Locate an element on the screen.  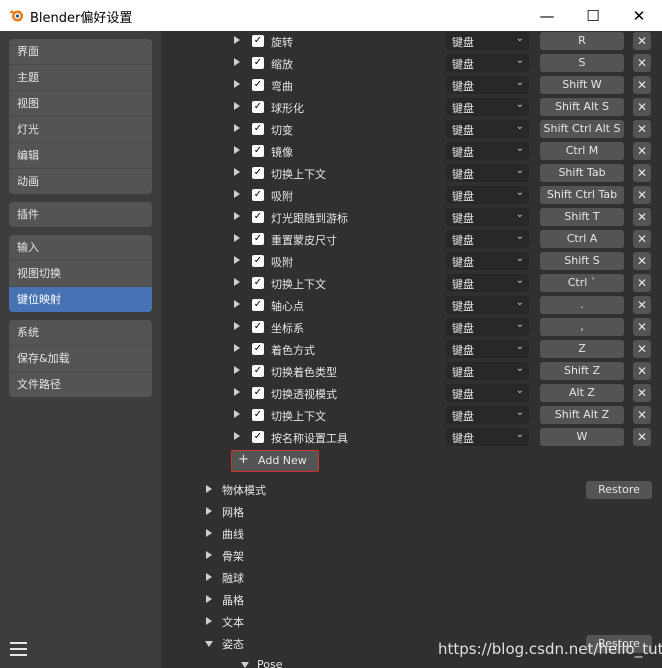
sidebar-item-animation: 动画 is located at coordinates (80, 181).